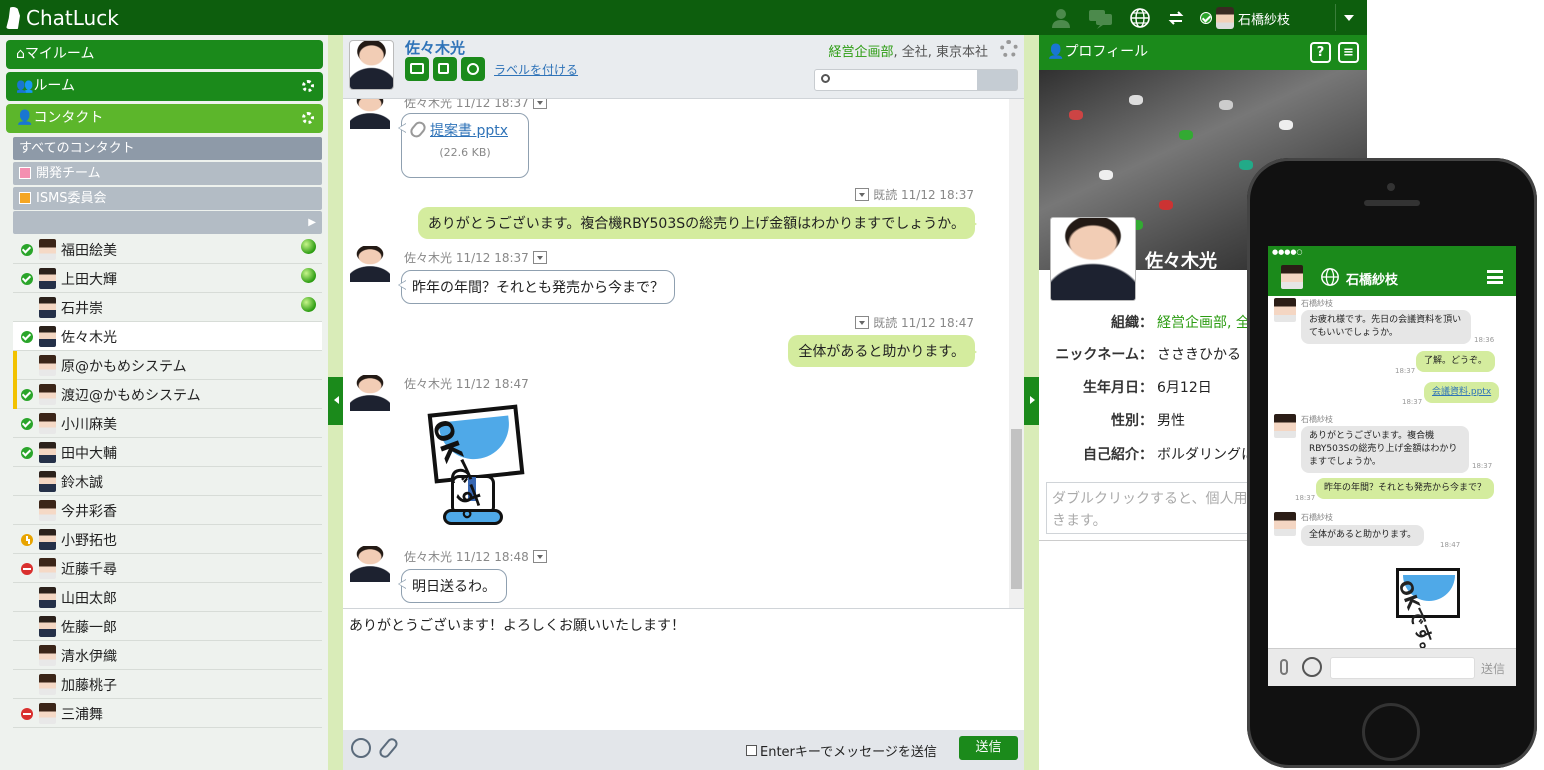 The height and width of the screenshot is (770, 1544). Describe the element at coordinates (167, 452) in the screenshot. I see `contact-item: 田中大輔` at that location.